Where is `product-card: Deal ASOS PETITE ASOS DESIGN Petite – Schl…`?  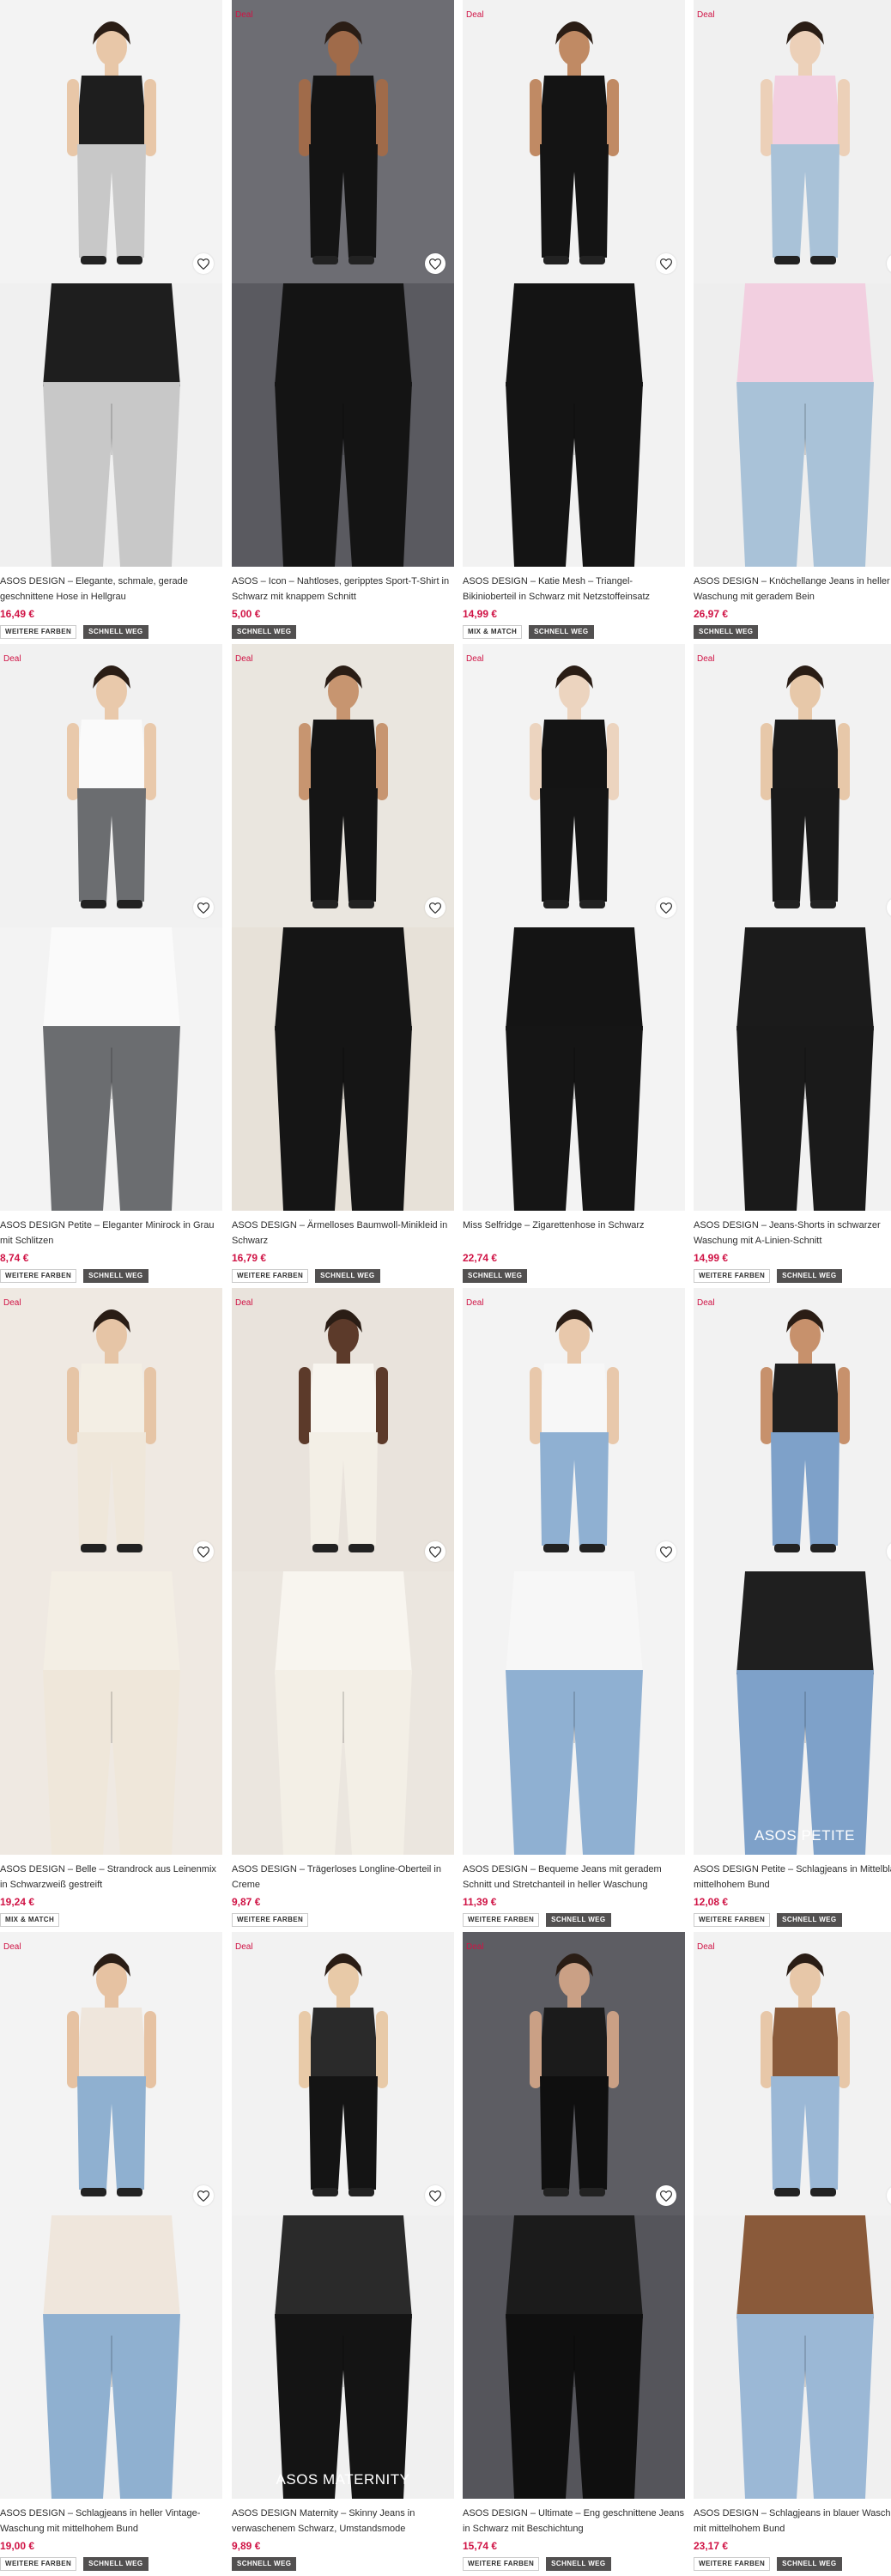 product-card: Deal ASOS PETITE ASOS DESIGN Petite – Schl… is located at coordinates (793, 1608).